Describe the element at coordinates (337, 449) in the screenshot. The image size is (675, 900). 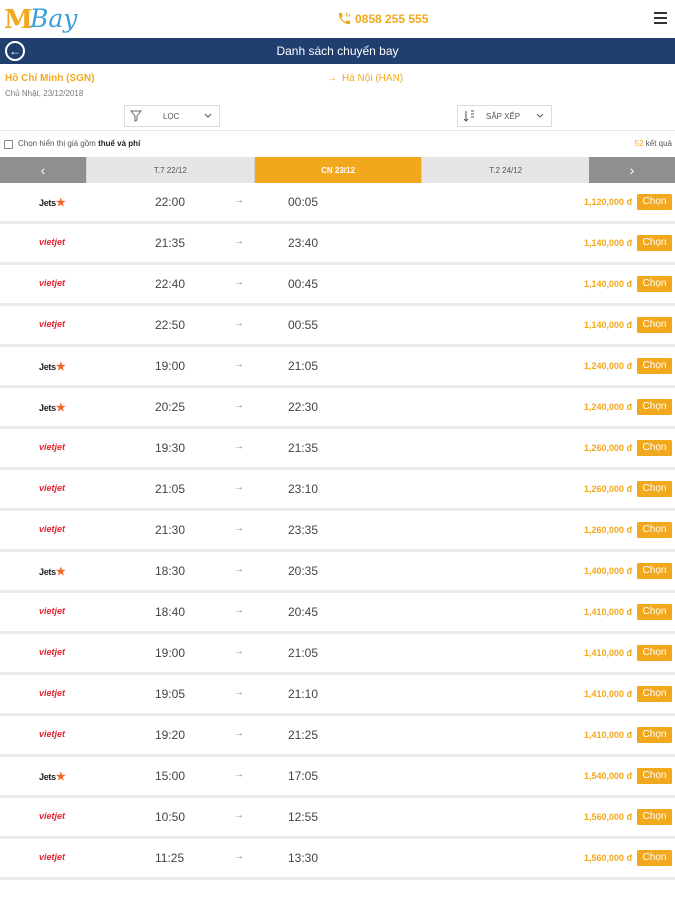
I see `flight-row: vietjet 19:30 → 21:35 1,260,000 đ Chọn` at that location.